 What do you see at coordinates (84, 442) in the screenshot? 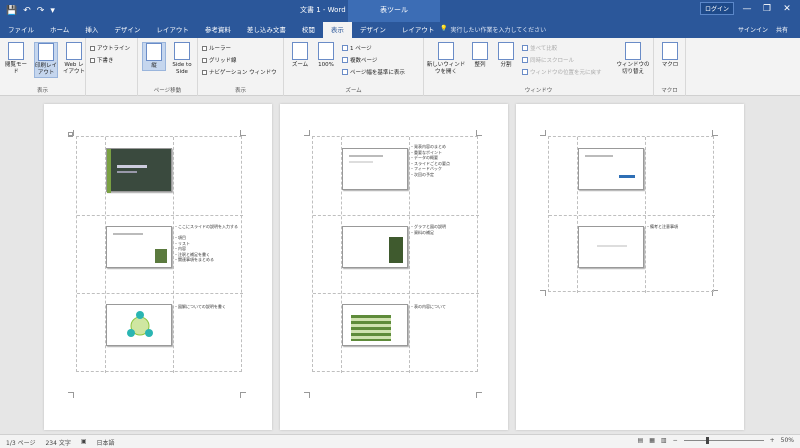
I see `proofing-icon: ▣` at bounding box center [84, 442].